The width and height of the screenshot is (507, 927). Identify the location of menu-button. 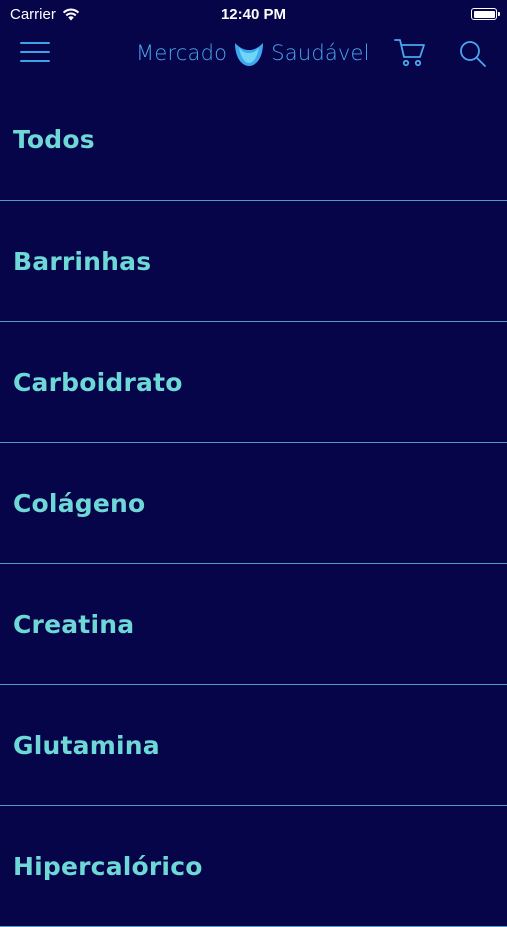
(35, 52).